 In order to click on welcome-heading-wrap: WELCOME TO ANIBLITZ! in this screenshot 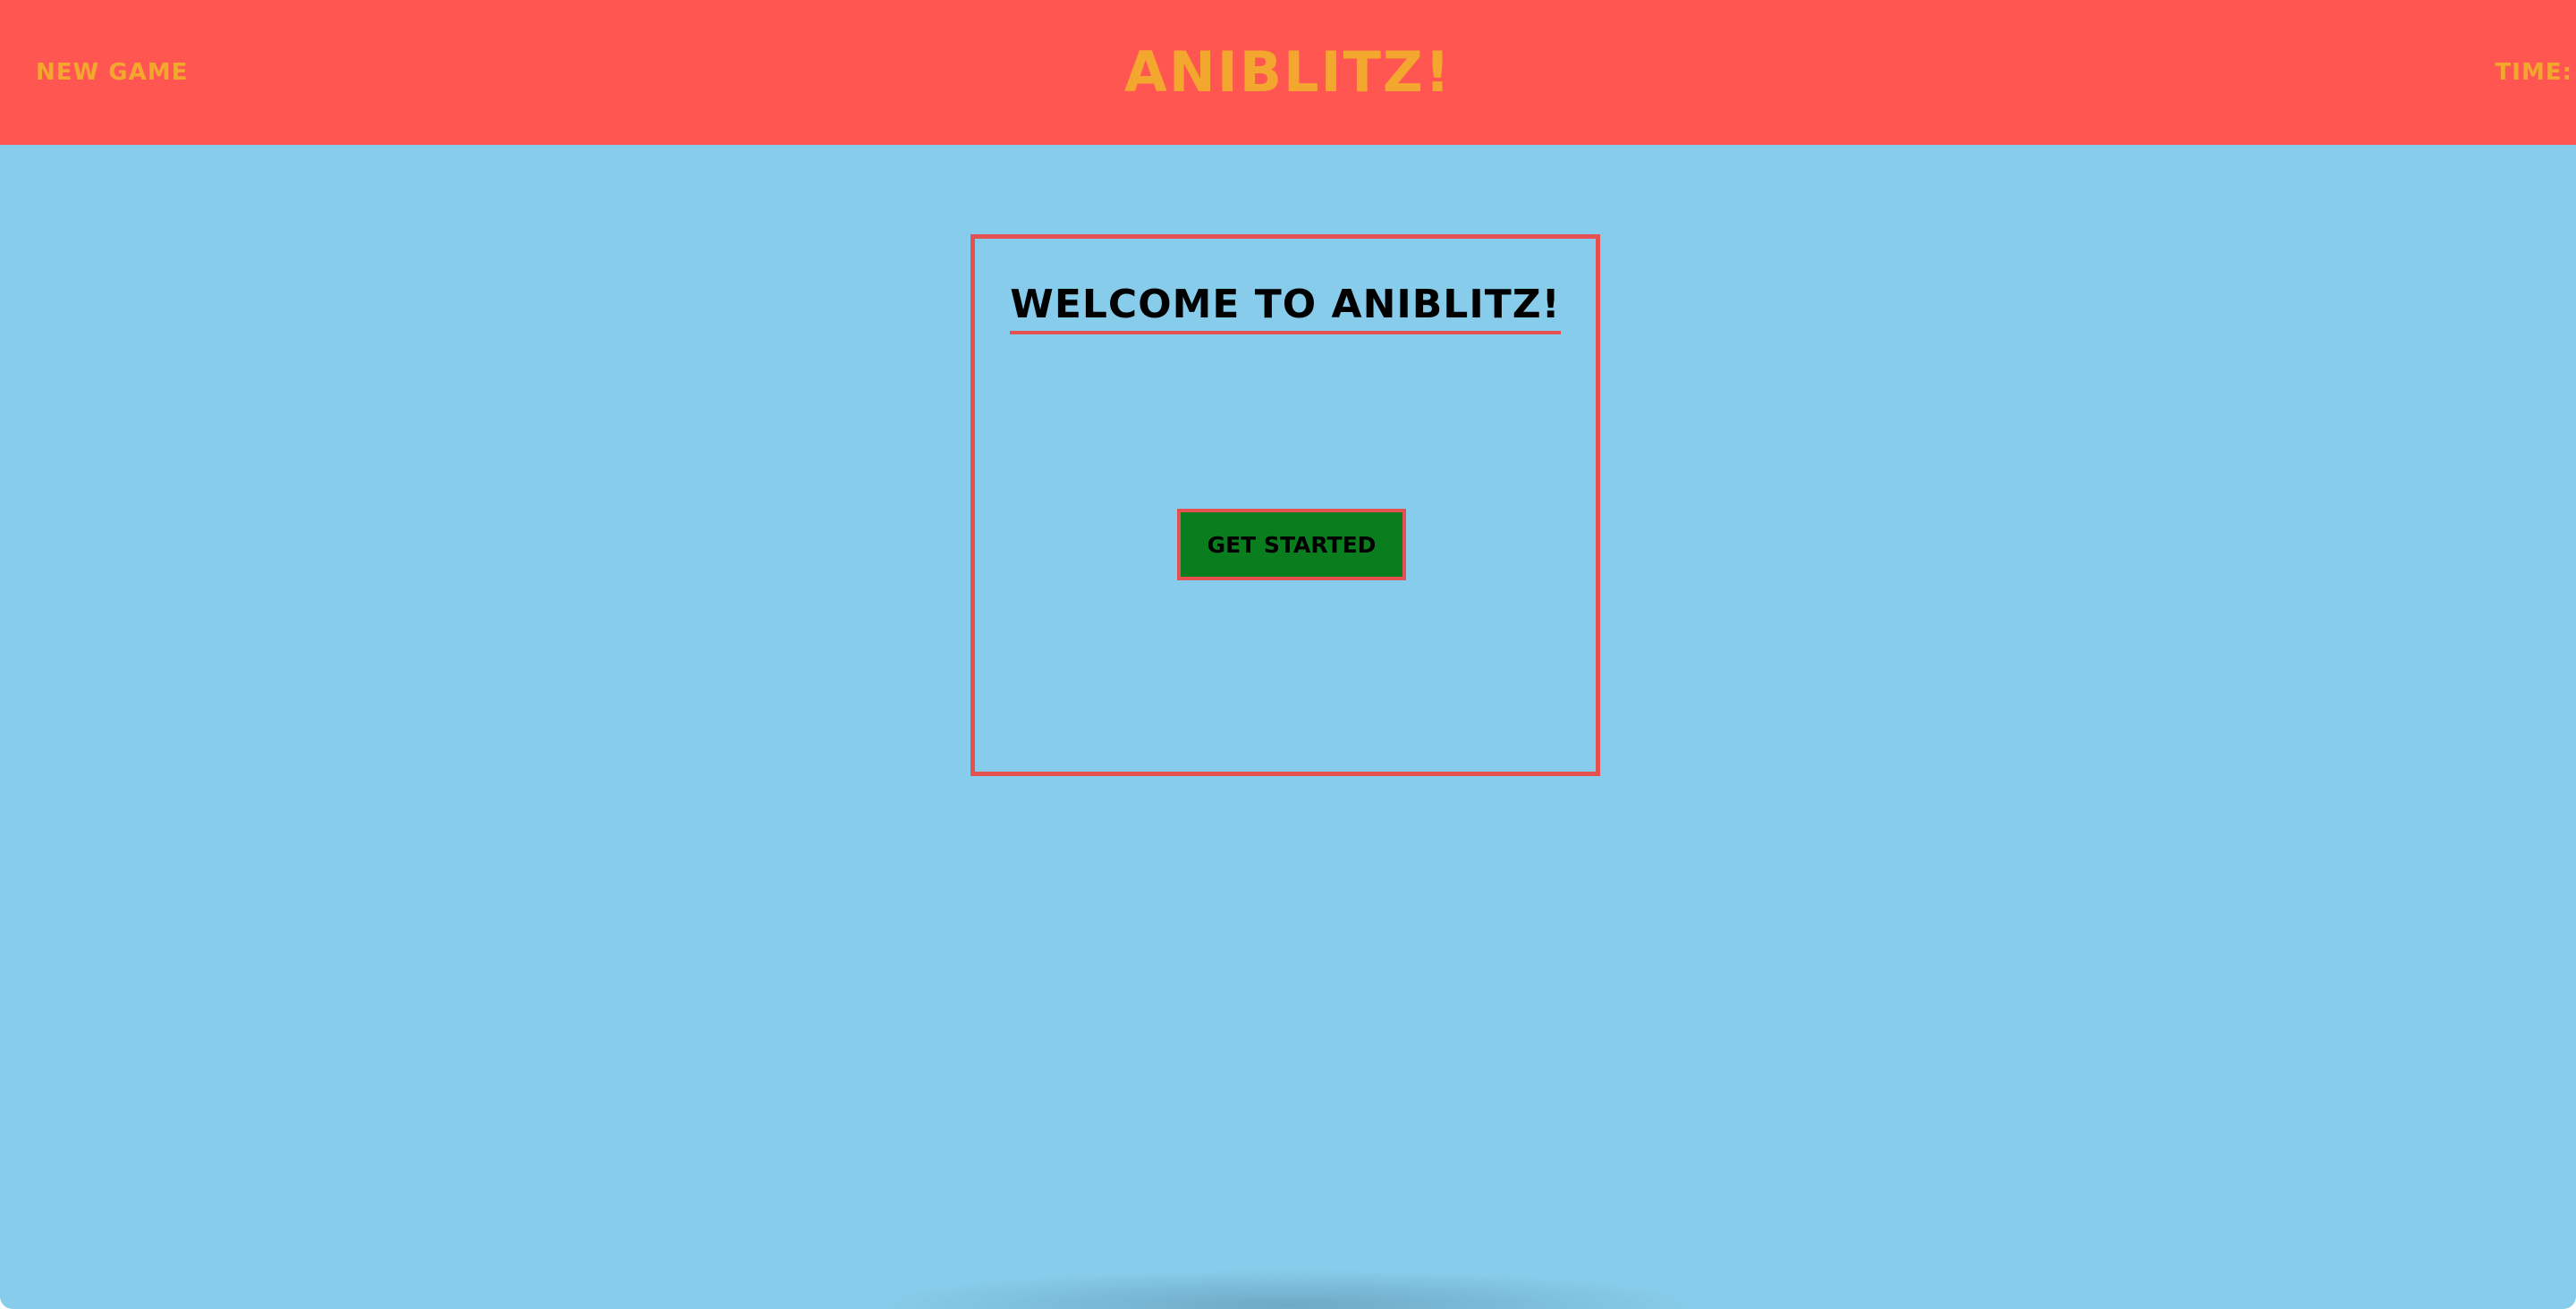, I will do `click(1285, 308)`.